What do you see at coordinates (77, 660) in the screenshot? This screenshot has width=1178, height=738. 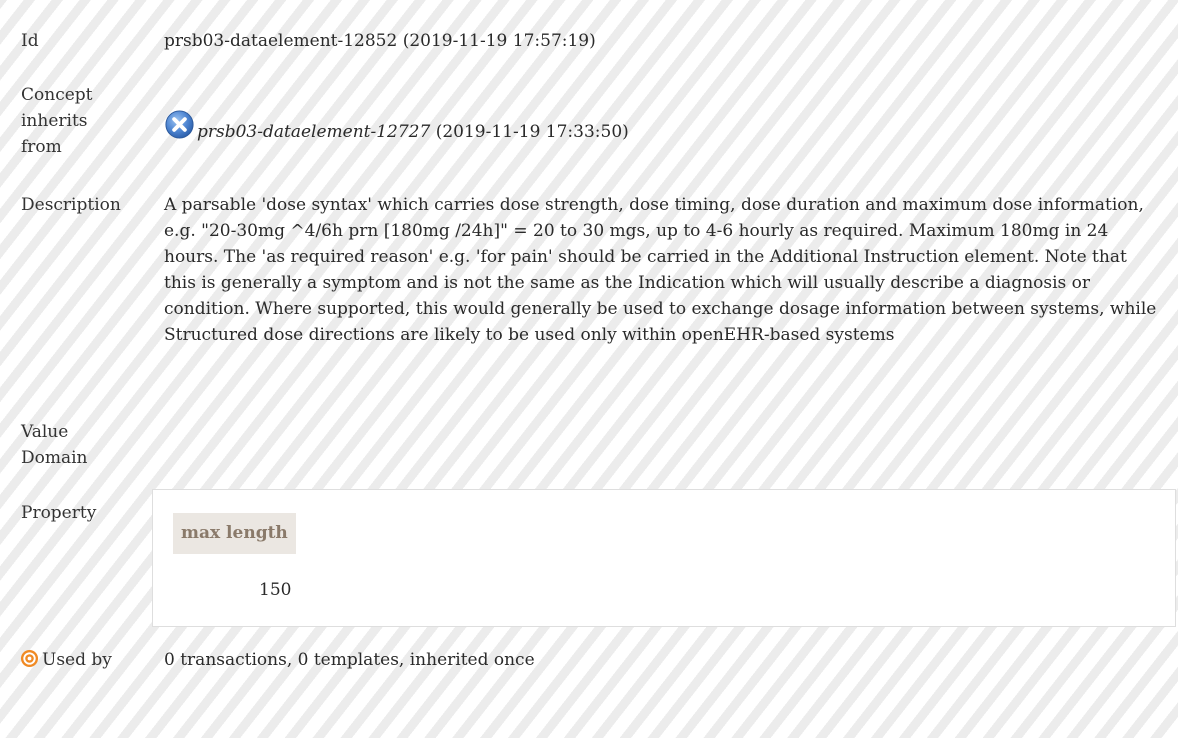 I see `used-by-label: Used by` at bounding box center [77, 660].